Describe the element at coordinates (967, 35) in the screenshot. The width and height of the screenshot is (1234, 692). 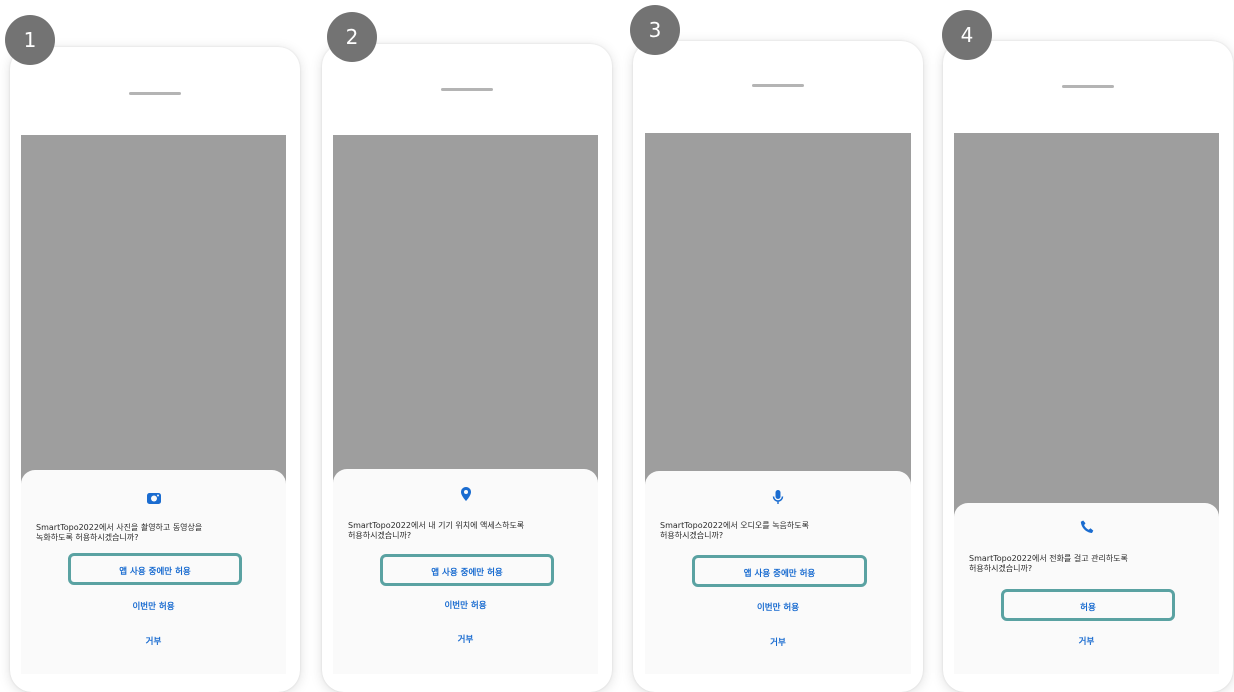
I see `step-badge-4: 4` at that location.